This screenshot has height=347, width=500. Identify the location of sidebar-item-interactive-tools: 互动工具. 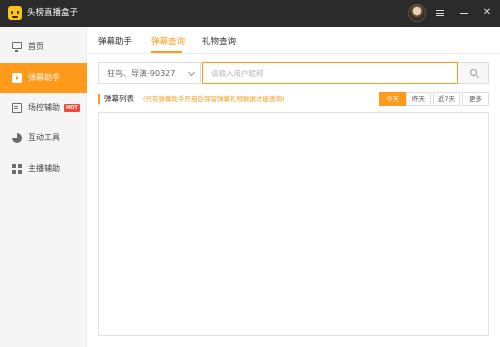
(43, 138).